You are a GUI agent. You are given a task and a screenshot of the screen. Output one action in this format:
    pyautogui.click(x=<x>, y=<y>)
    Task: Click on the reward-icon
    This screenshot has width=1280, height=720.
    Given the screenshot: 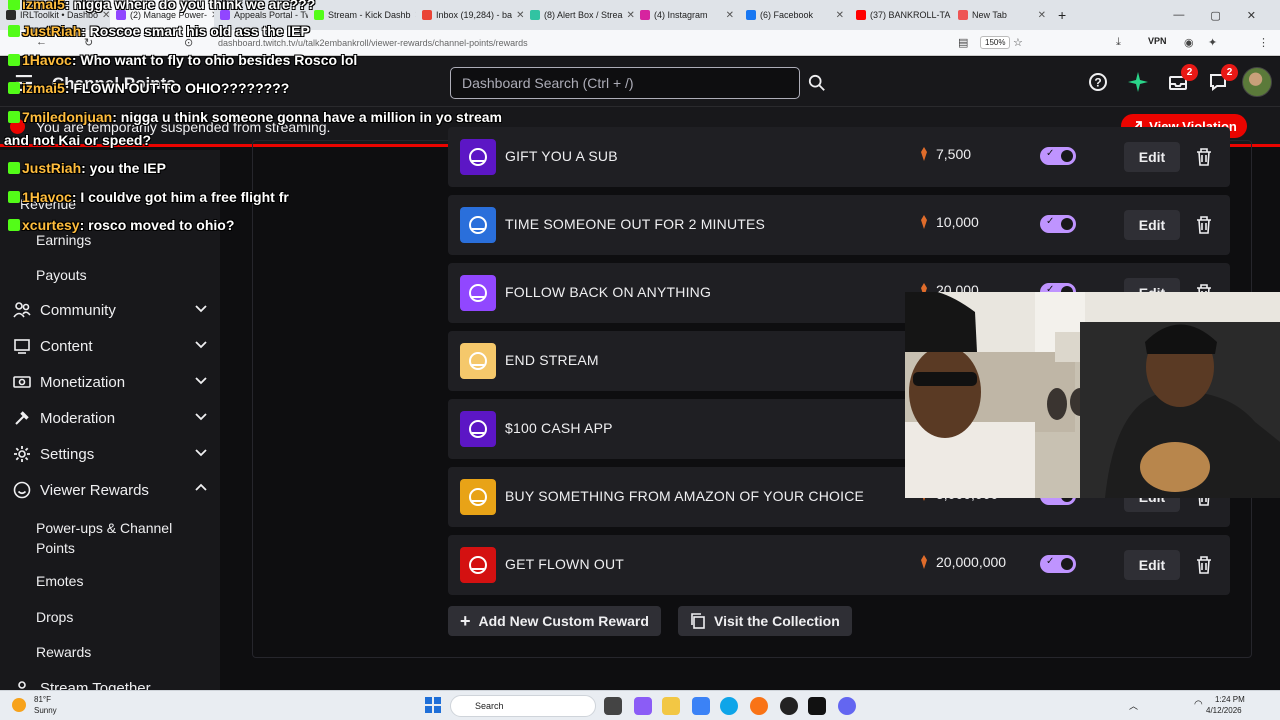 What is the action you would take?
    pyautogui.click(x=478, y=565)
    